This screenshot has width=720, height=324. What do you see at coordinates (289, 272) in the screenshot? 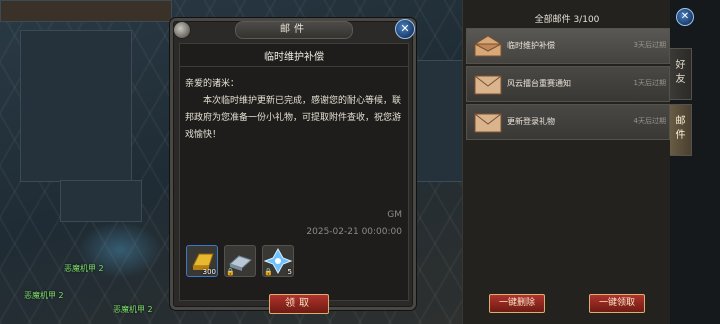
I see `attachment-count: 5` at bounding box center [289, 272].